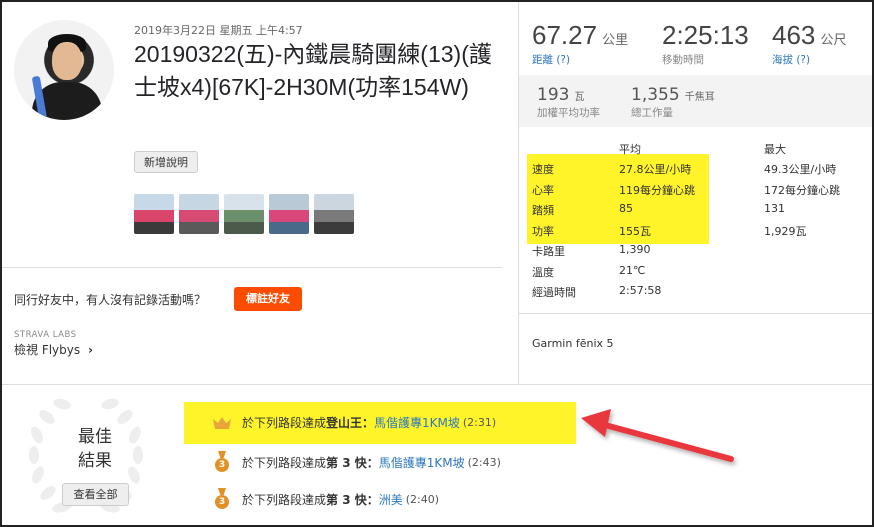 The width and height of the screenshot is (874, 527). Describe the element at coordinates (95, 494) in the screenshot. I see `view-all-button: 查看全部` at that location.